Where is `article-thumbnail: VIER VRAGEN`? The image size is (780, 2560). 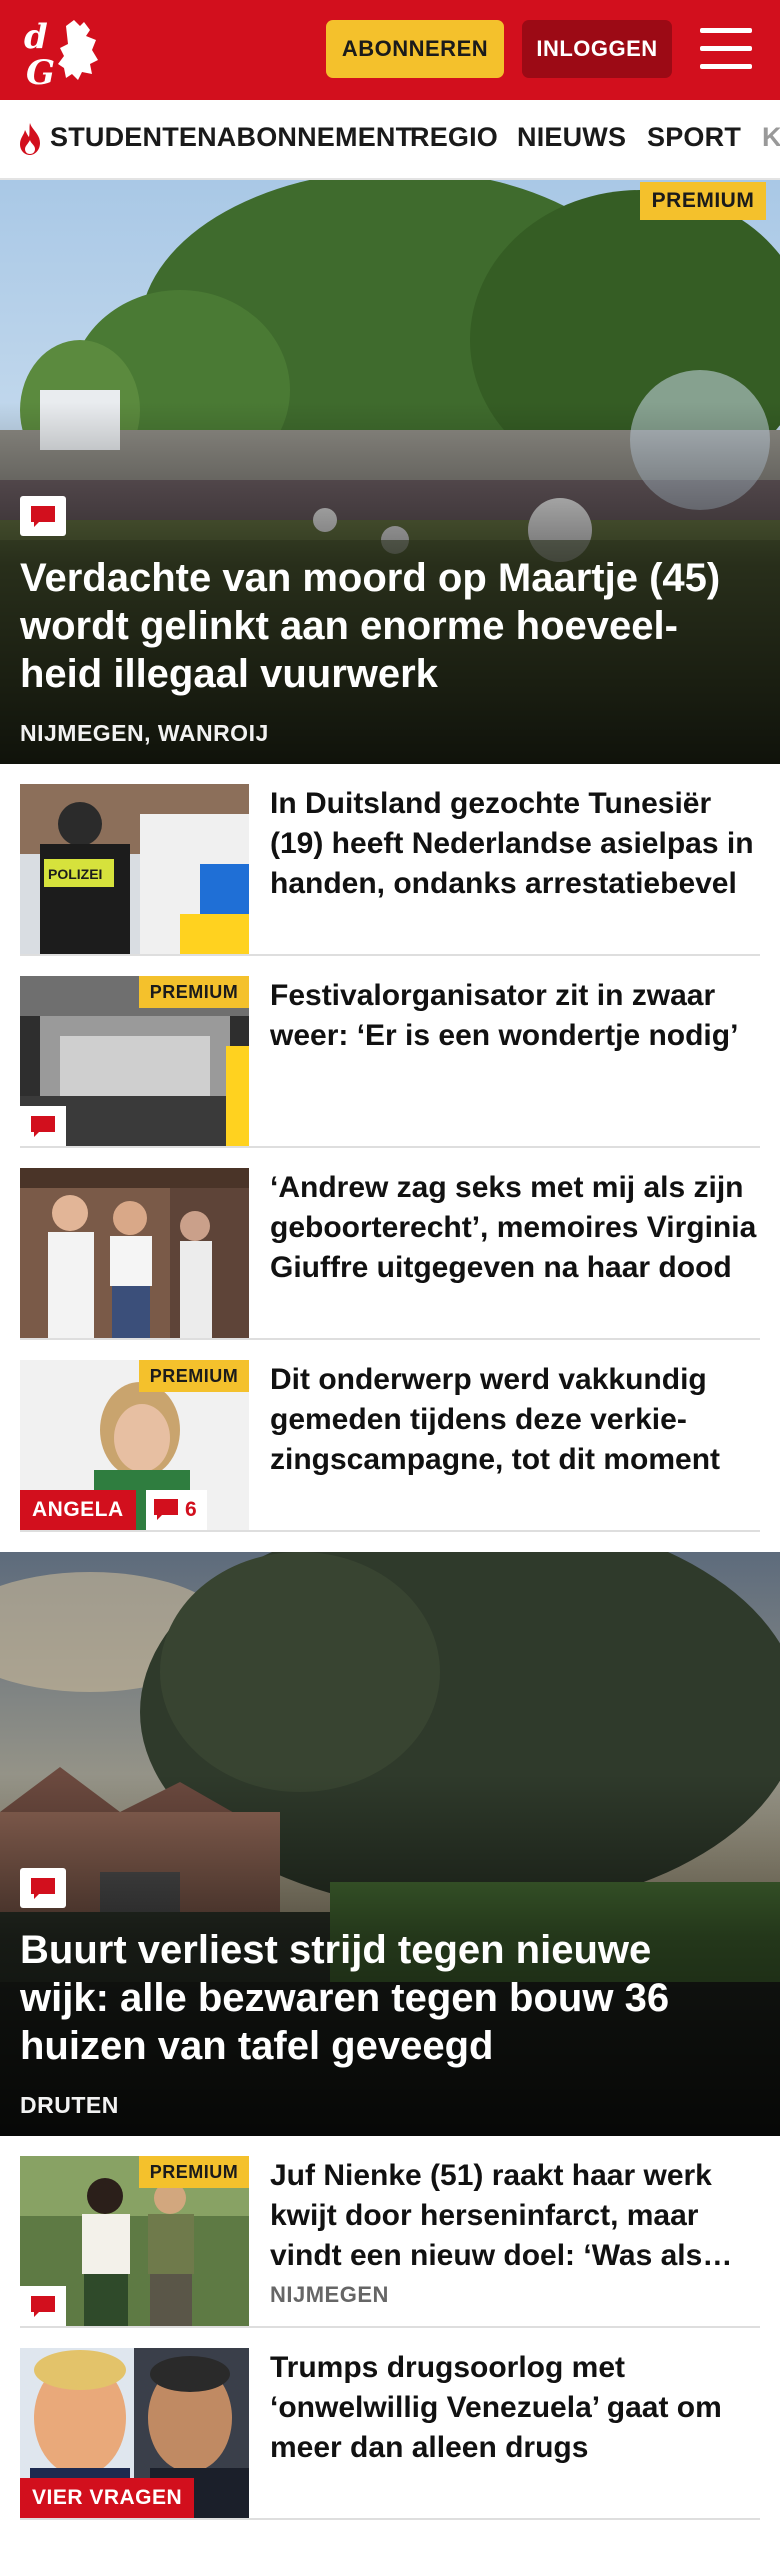
article-thumbnail: VIER VRAGEN is located at coordinates (134, 2433).